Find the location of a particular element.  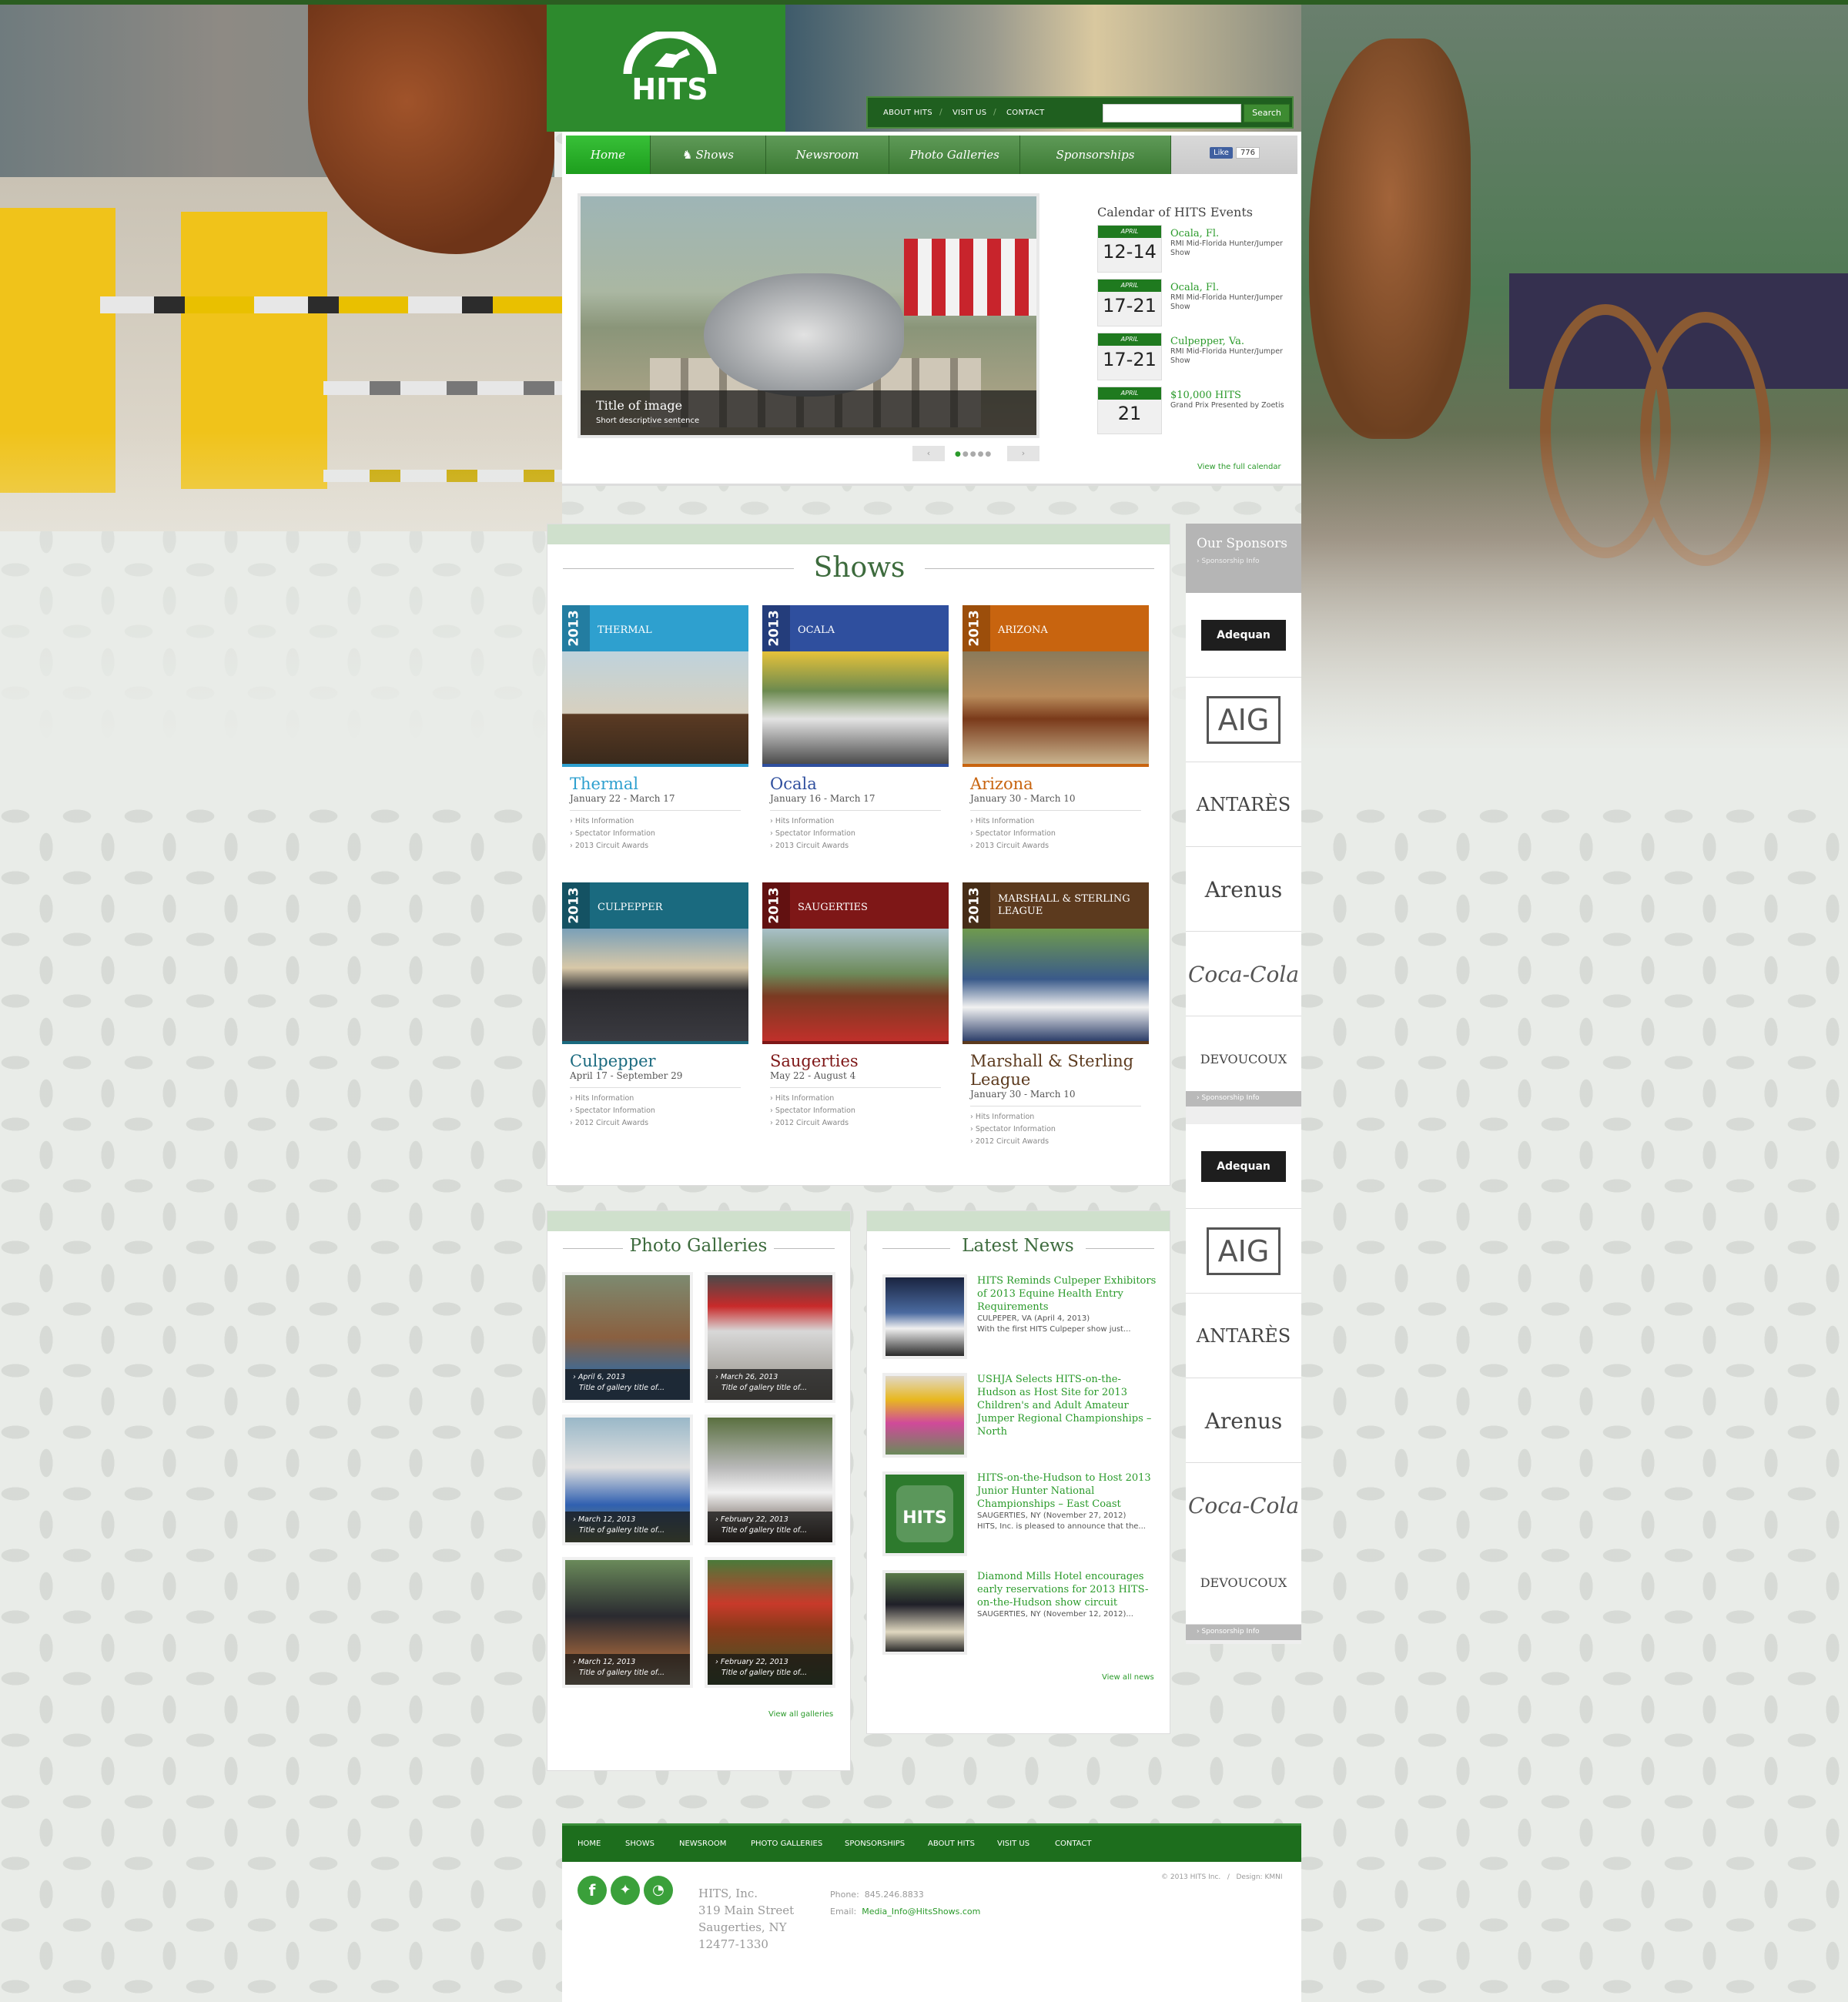

hits-logo: HITS is located at coordinates (670, 68).